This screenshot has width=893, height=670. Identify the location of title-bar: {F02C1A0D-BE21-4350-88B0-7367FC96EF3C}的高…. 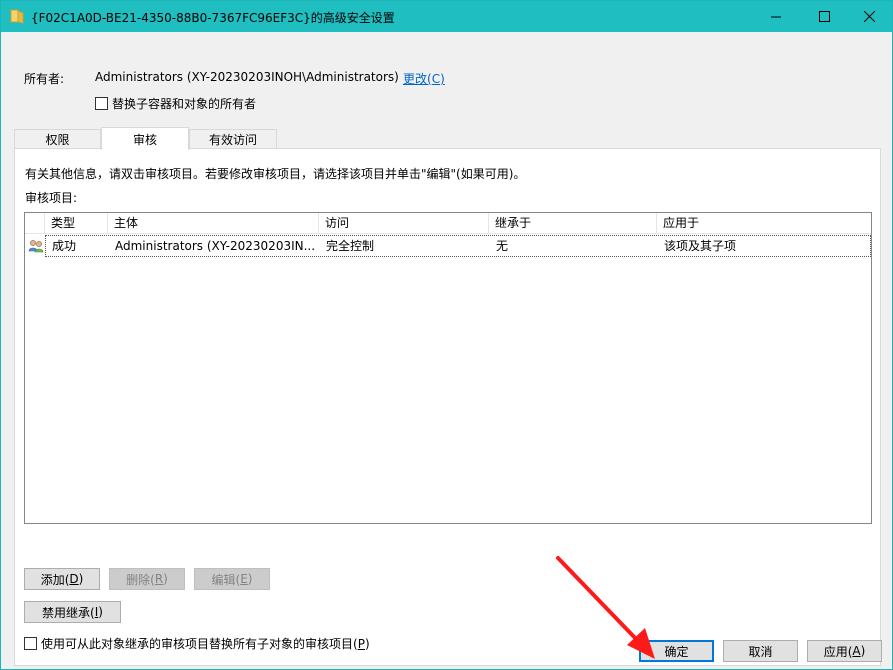
(446, 16).